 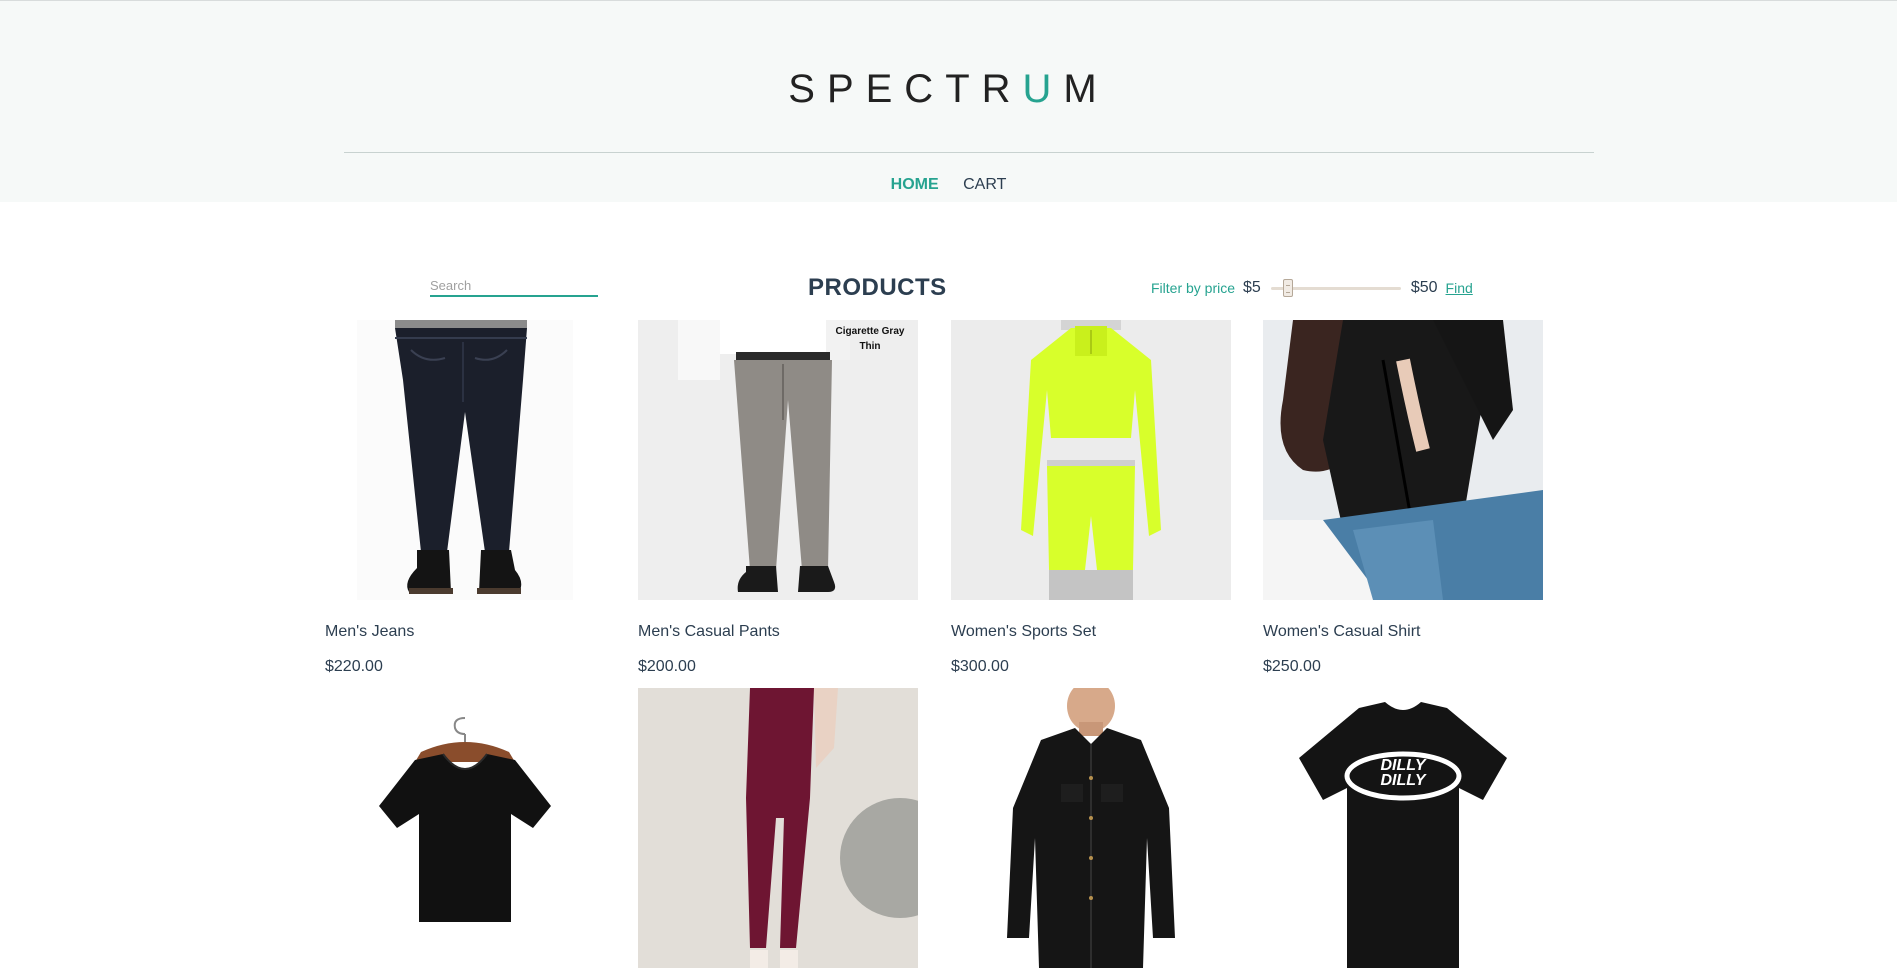 I want to click on product-price: $220.00, so click(x=354, y=666).